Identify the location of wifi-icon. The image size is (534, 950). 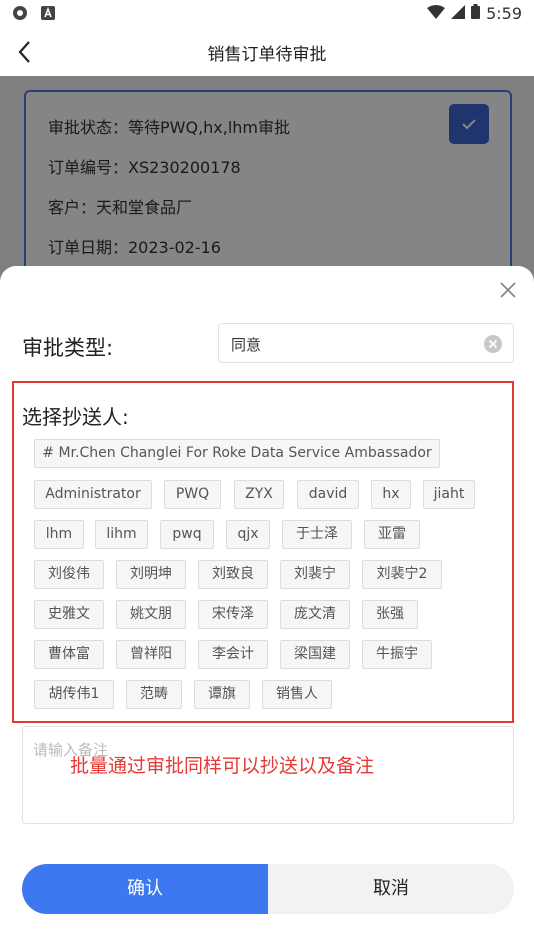
(436, 13).